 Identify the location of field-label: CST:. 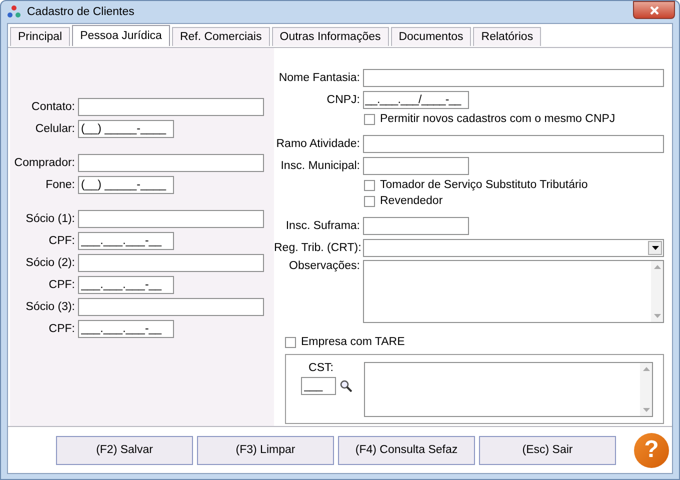
(321, 368).